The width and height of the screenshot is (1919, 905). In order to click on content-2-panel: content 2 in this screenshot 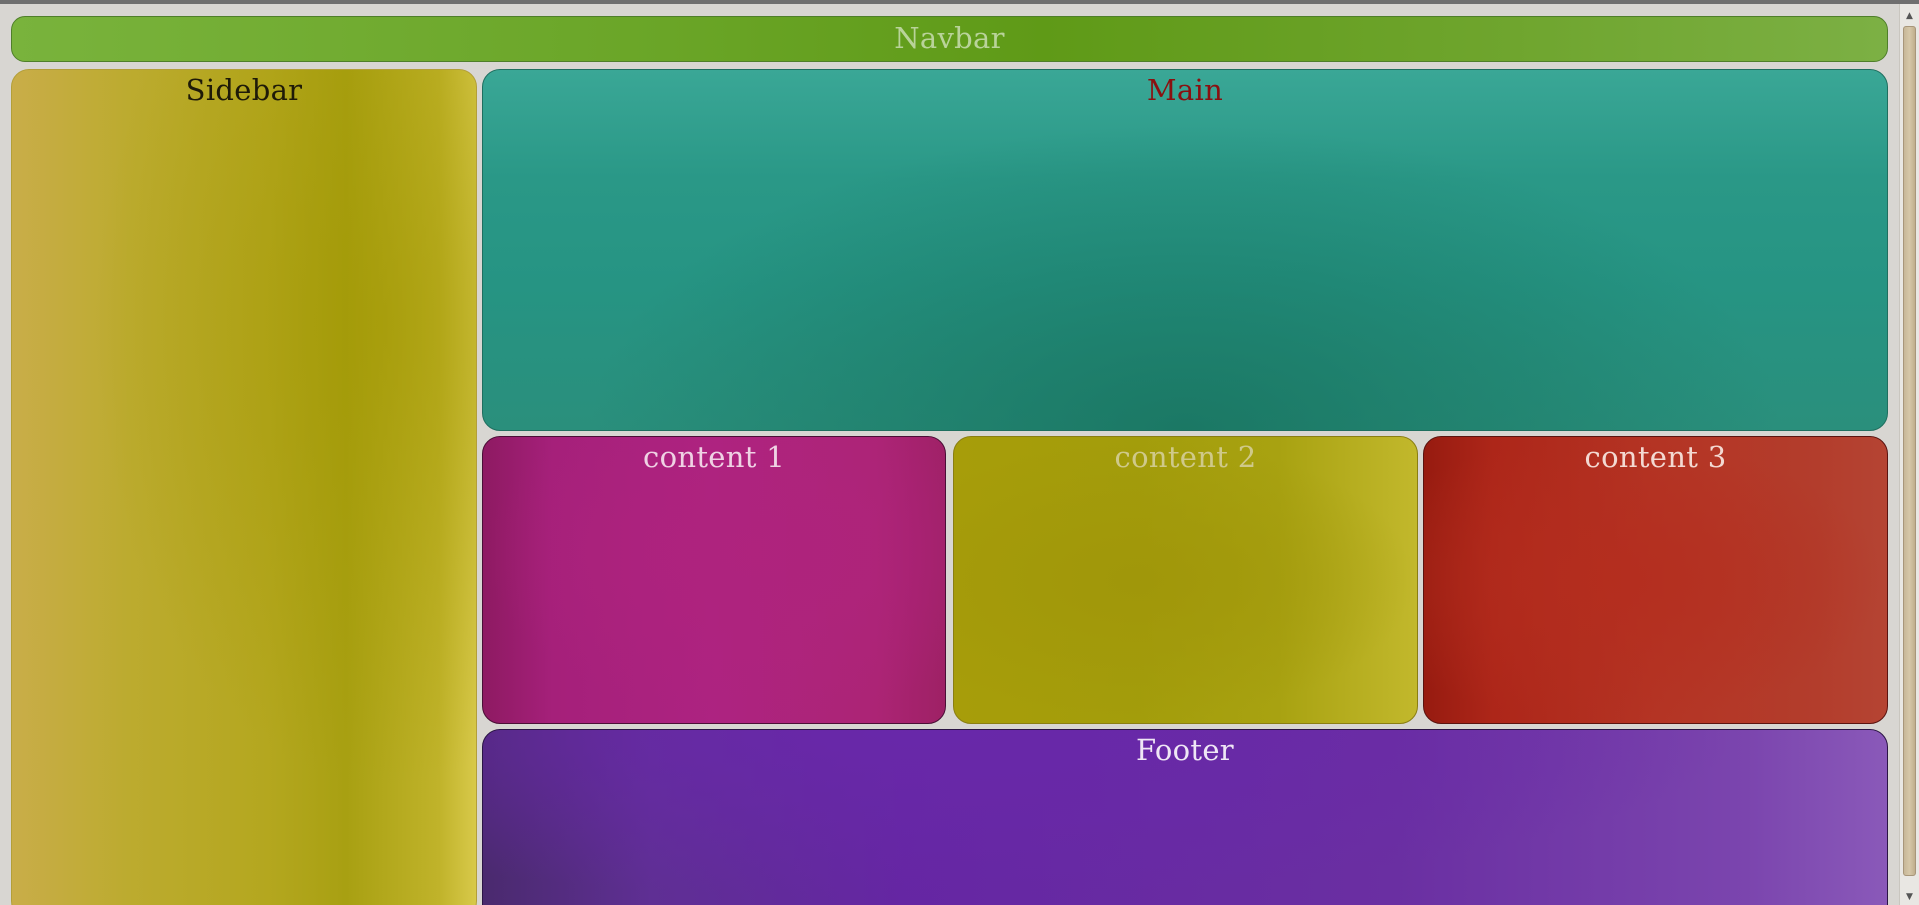, I will do `click(1185, 580)`.